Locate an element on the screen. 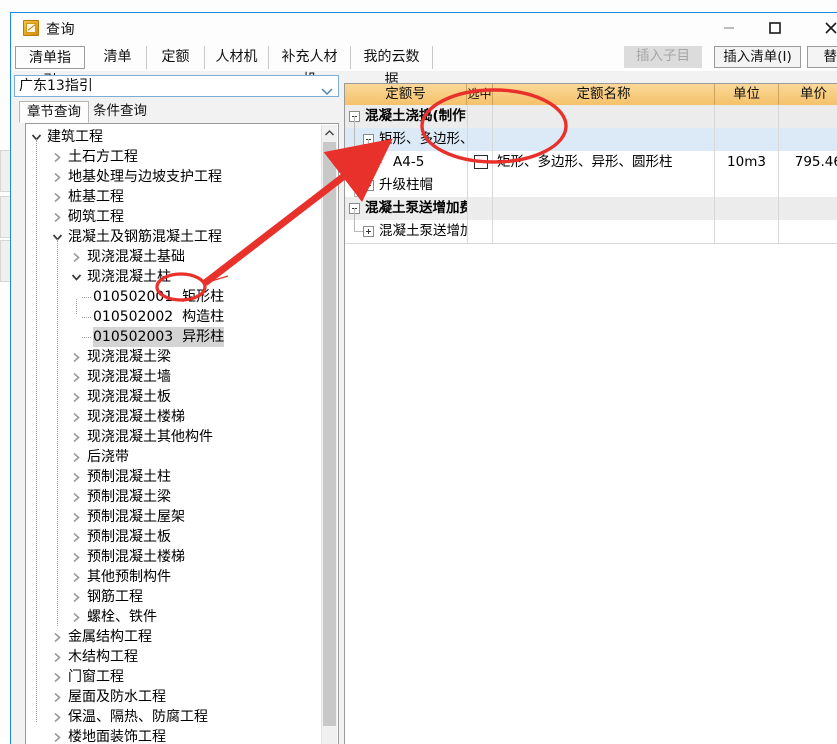 The height and width of the screenshot is (744, 837). tree-node-label: 现浇混凝土楼梯 is located at coordinates (136, 417).